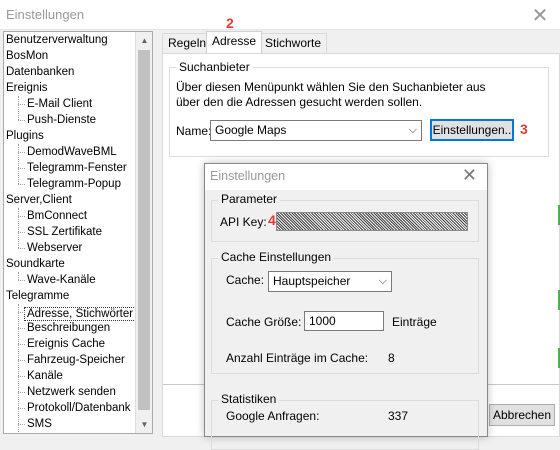 Image resolution: width=560 pixels, height=450 pixels. I want to click on tree-item: BosMon, so click(27, 56).